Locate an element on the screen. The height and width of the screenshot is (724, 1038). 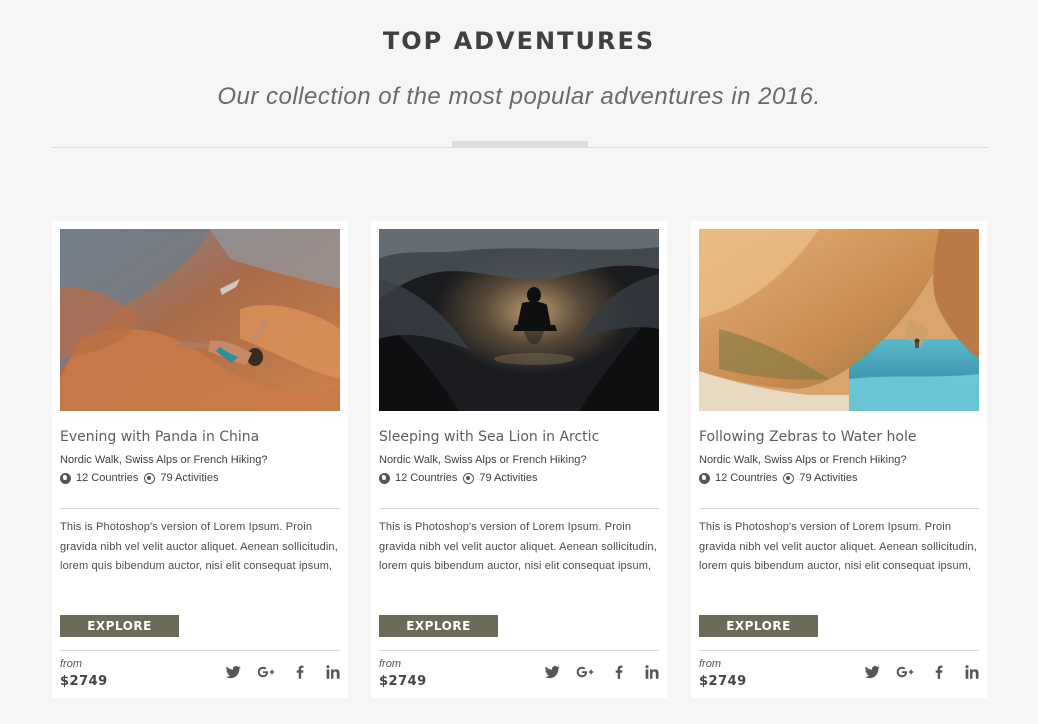
card-title: Following Zebras to Water hole is located at coordinates (807, 437).